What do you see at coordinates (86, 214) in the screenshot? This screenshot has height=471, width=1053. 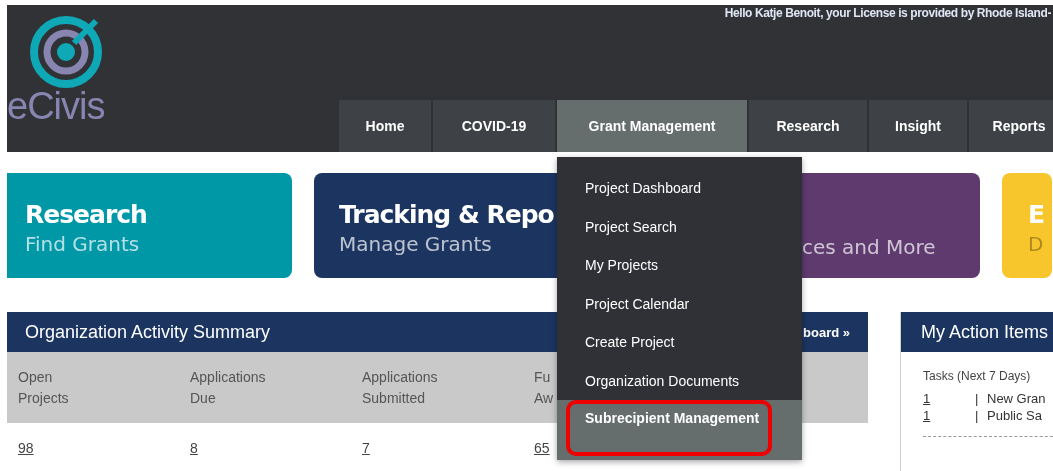 I see `card-title: Research` at bounding box center [86, 214].